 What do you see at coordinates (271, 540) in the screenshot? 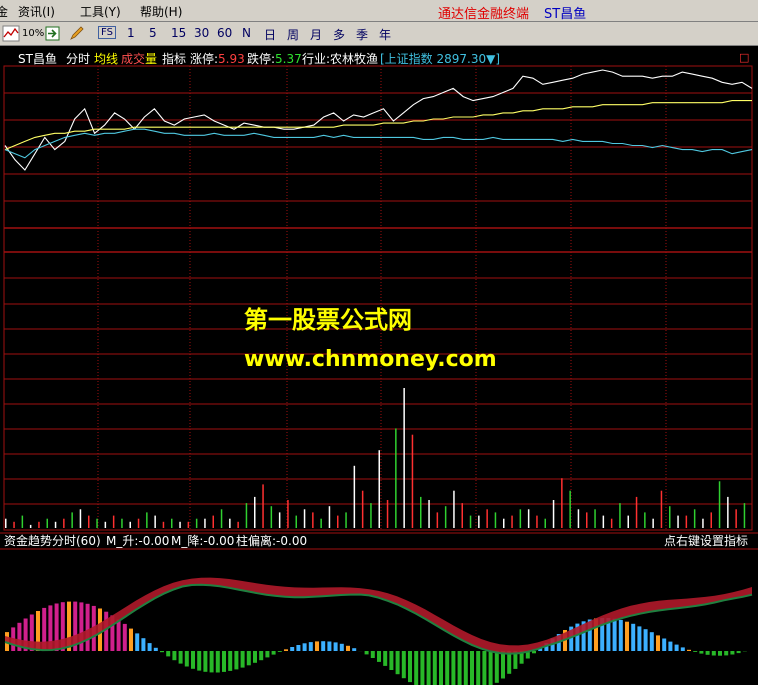
I see `bias-value: 柱偏离:-0.00` at bounding box center [271, 540].